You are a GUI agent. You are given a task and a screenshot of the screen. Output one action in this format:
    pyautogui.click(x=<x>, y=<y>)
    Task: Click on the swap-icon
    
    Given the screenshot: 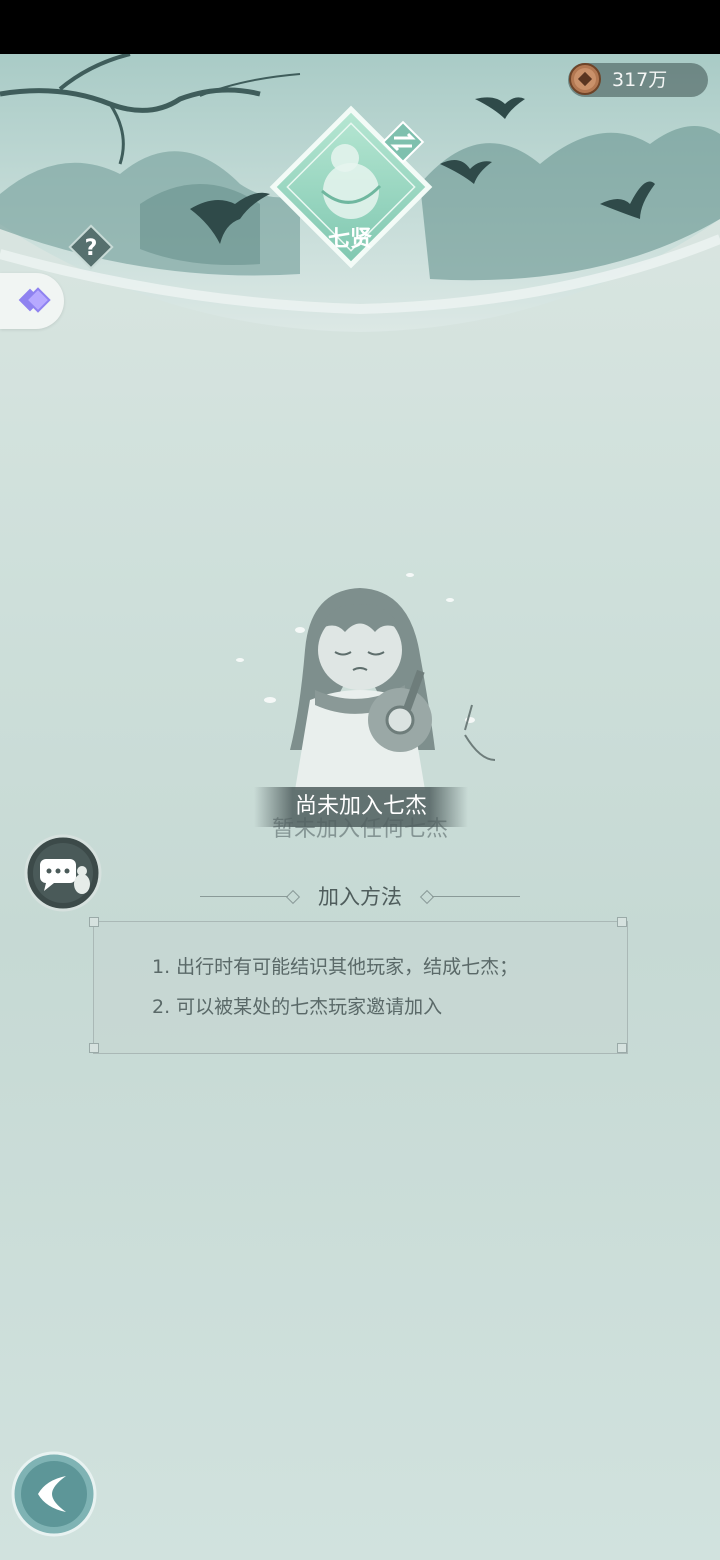 What is the action you would take?
    pyautogui.click(x=403, y=142)
    